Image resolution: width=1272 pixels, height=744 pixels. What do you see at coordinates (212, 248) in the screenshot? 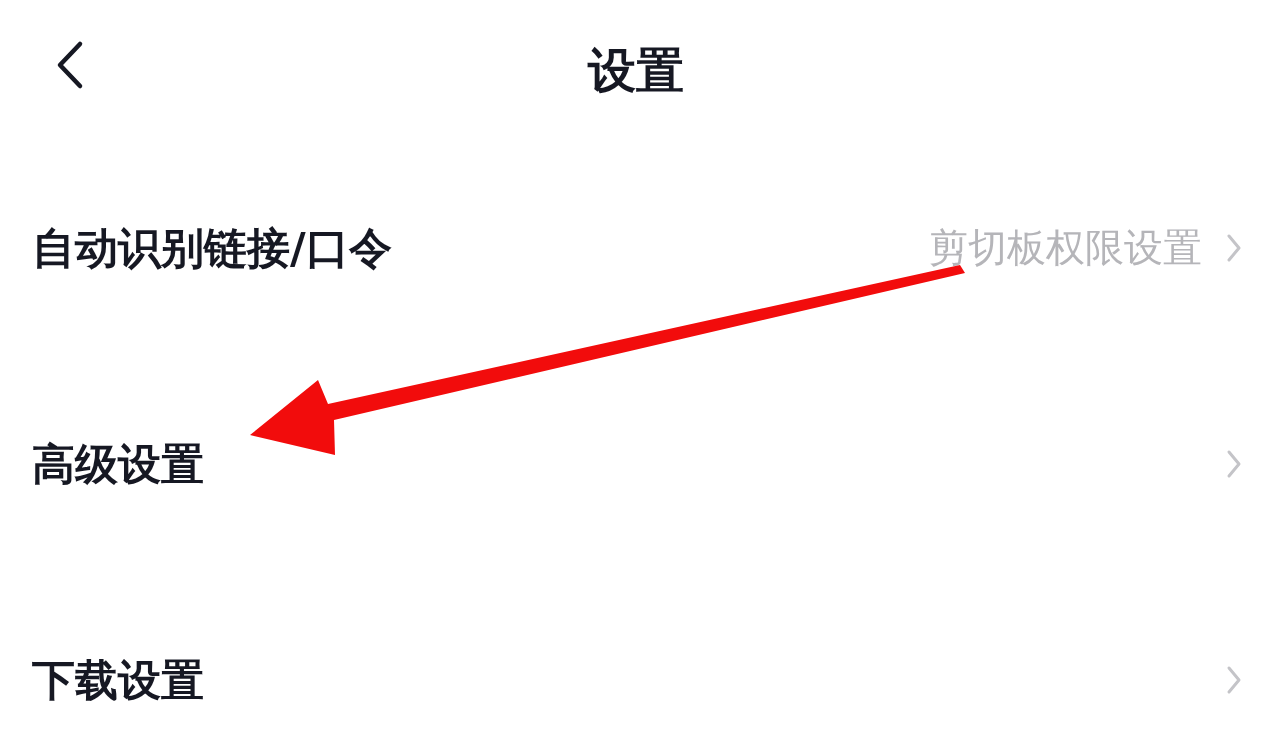
I see `row-label: 自动识别链接/口令` at bounding box center [212, 248].